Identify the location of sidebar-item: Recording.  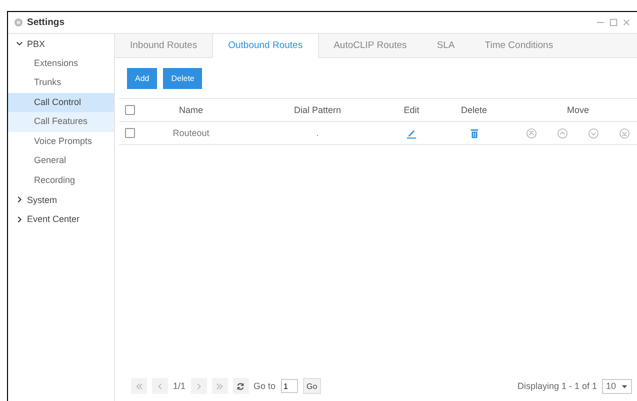
(61, 180).